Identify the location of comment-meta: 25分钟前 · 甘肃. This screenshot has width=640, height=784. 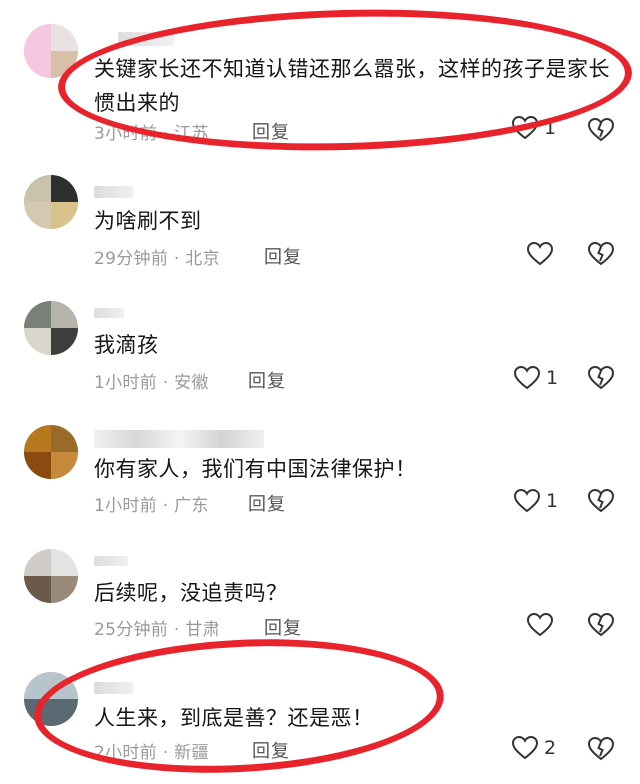
(157, 630).